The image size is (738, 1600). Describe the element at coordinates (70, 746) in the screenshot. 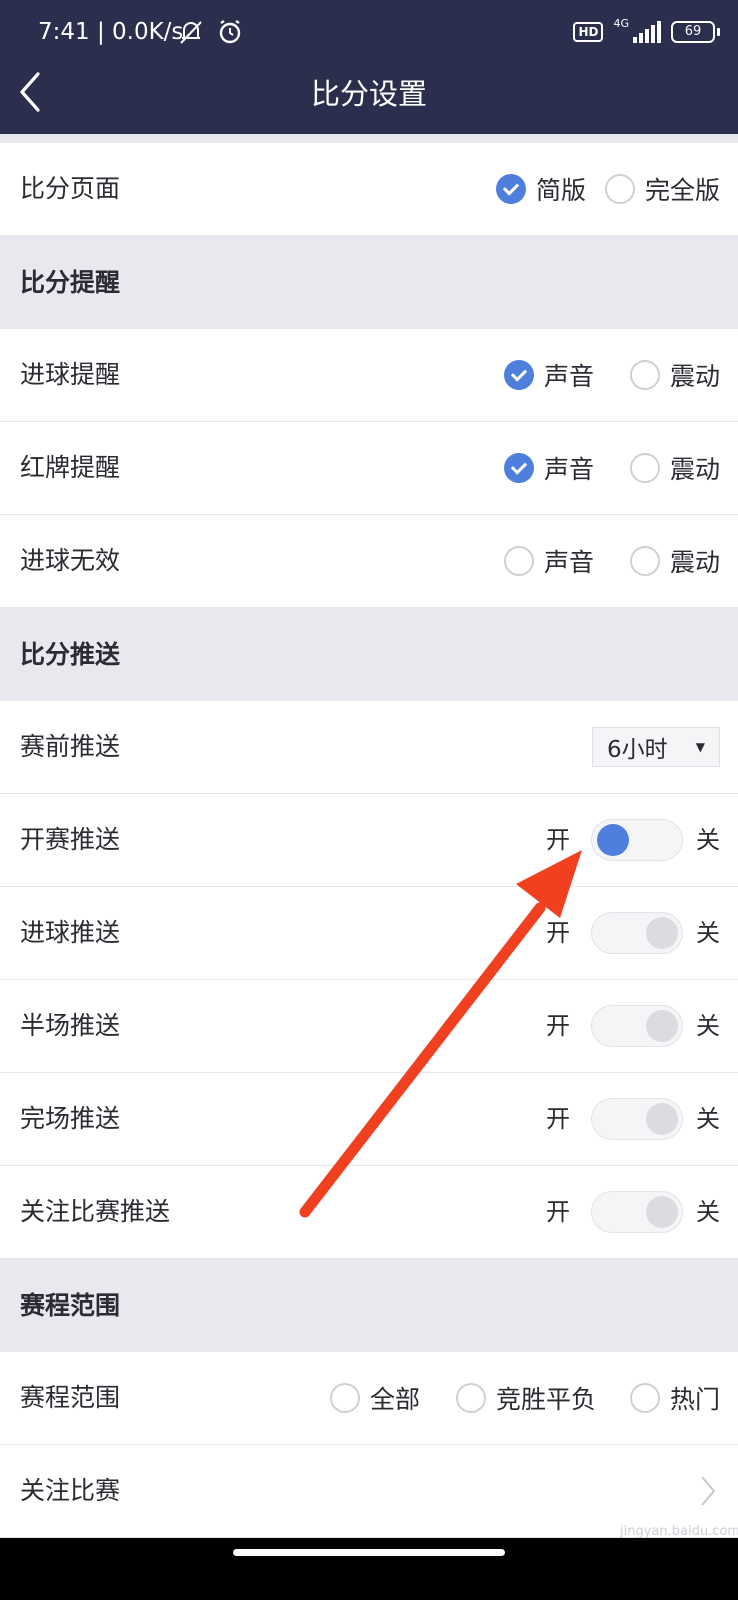

I see `pre-match-push-label: 赛前推送` at that location.